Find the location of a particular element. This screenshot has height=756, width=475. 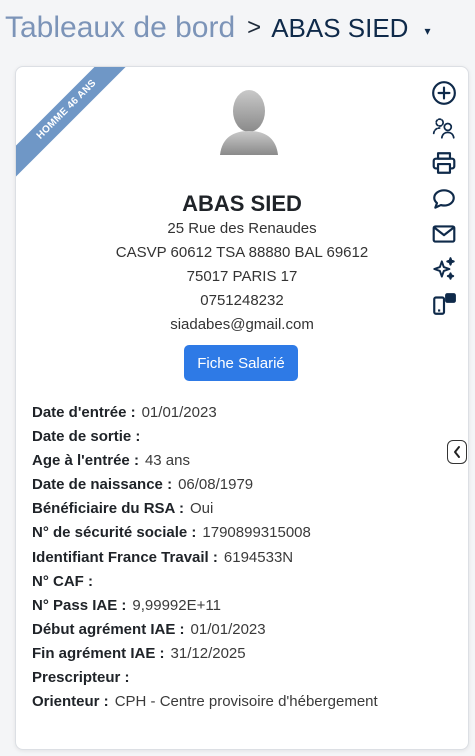

breadcrumb-dashboards-link: Tableaux de bord is located at coordinates (120, 28).